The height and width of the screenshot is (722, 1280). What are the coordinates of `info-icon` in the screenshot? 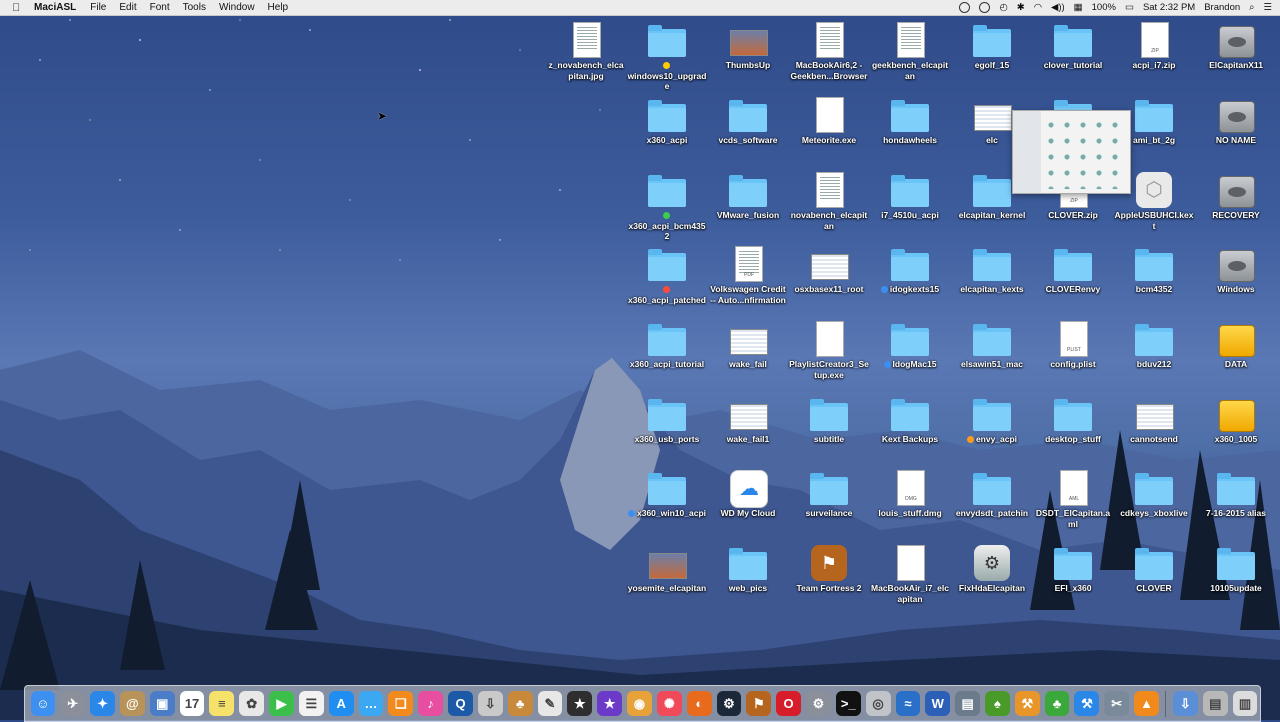 It's located at (985, 7).